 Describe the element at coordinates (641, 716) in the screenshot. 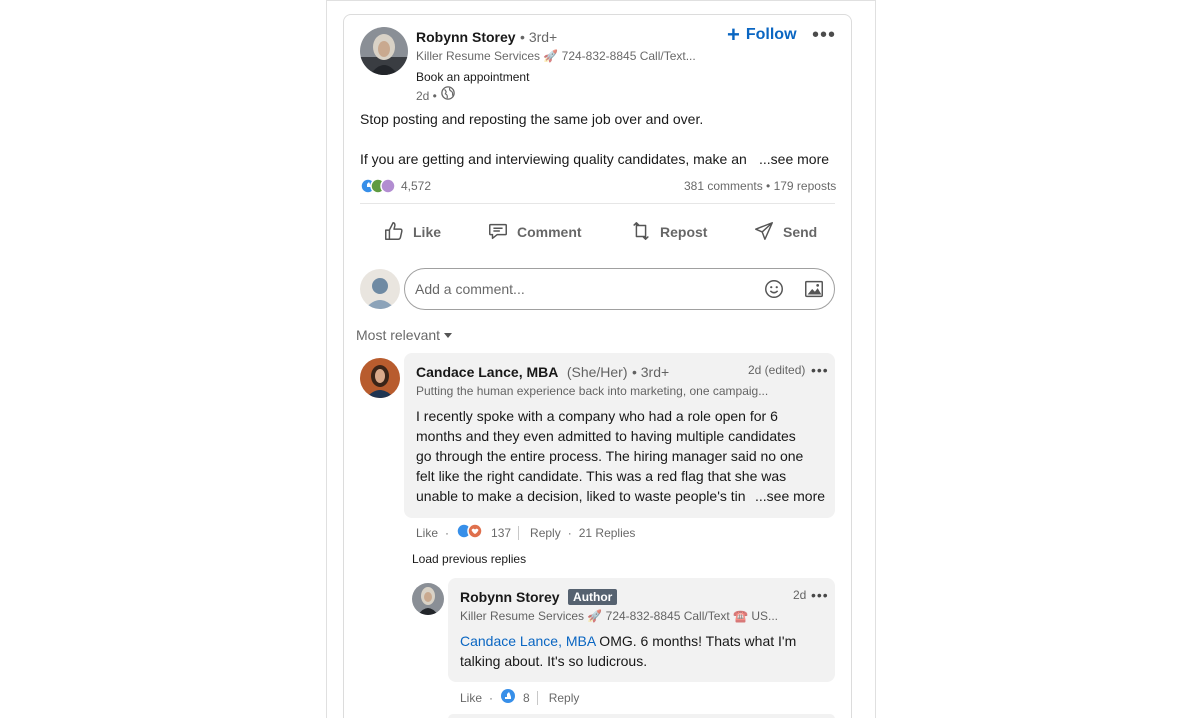

I see `next-reply-bubble` at that location.